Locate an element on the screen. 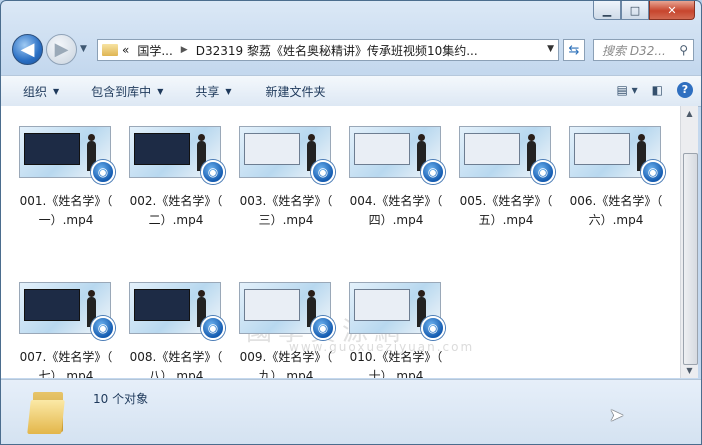  file-item: ◉ 007.《姓名学》（ 七）.mp4 is located at coordinates (66, 326).